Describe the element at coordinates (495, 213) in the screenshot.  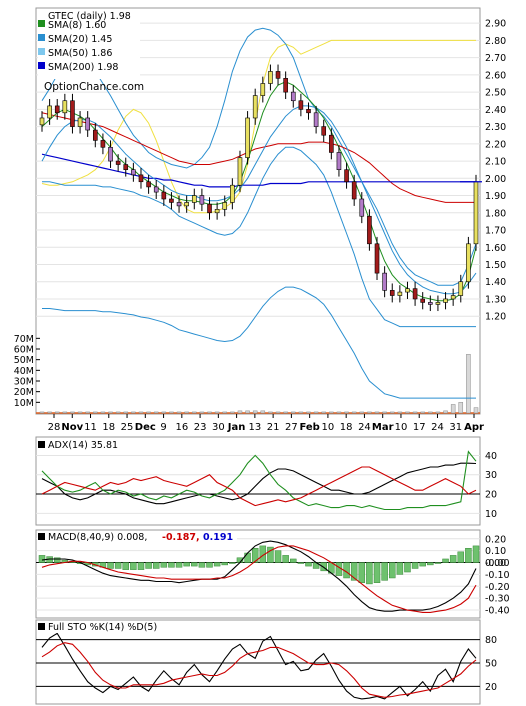
I see `price-tick-label: 1.80` at that location.